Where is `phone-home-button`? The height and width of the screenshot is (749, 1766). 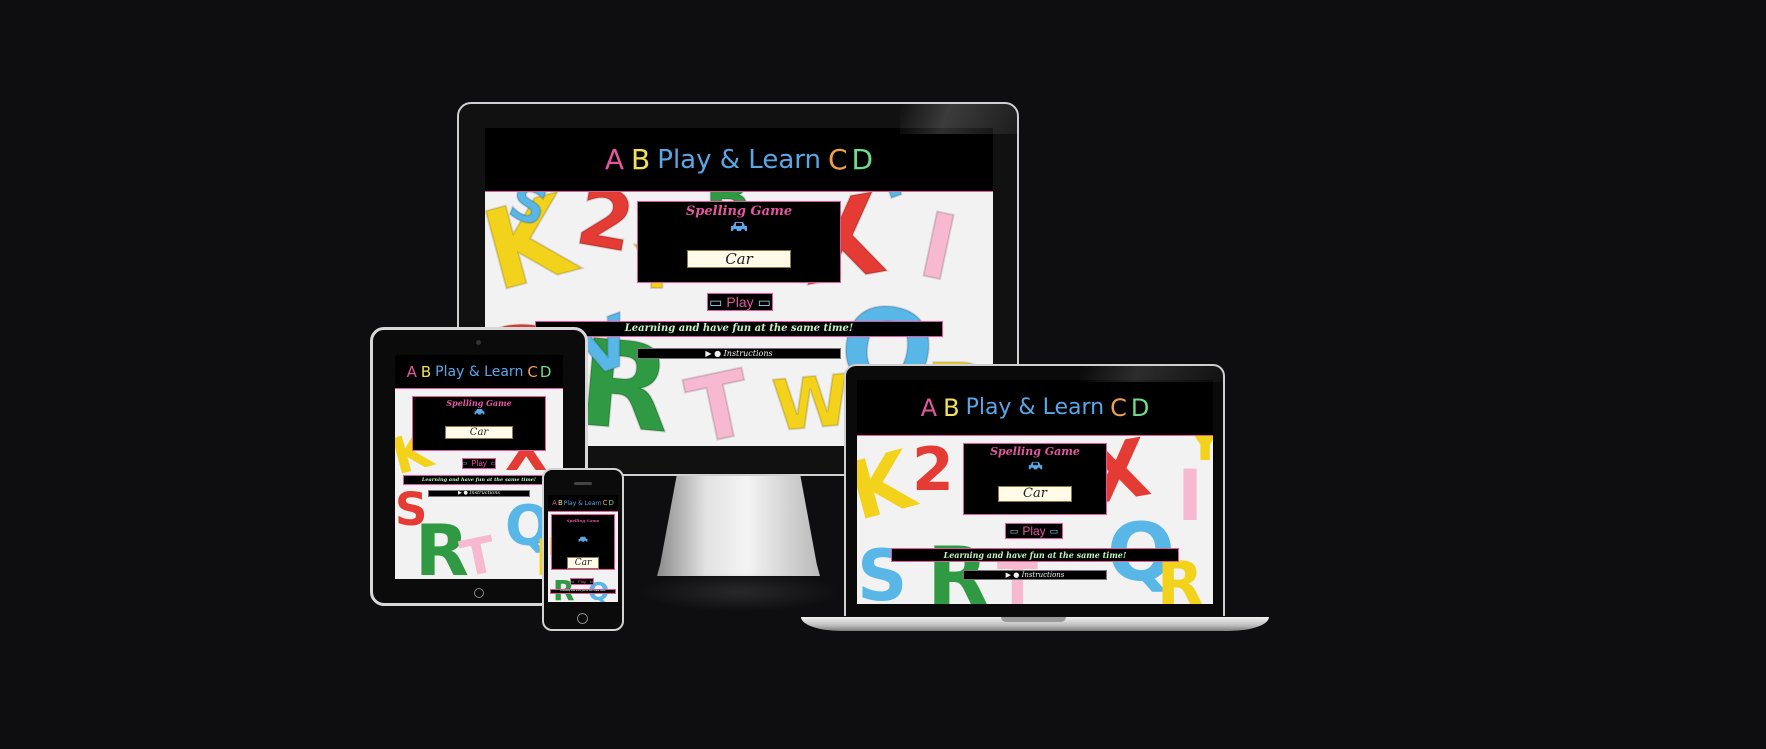 phone-home-button is located at coordinates (582, 618).